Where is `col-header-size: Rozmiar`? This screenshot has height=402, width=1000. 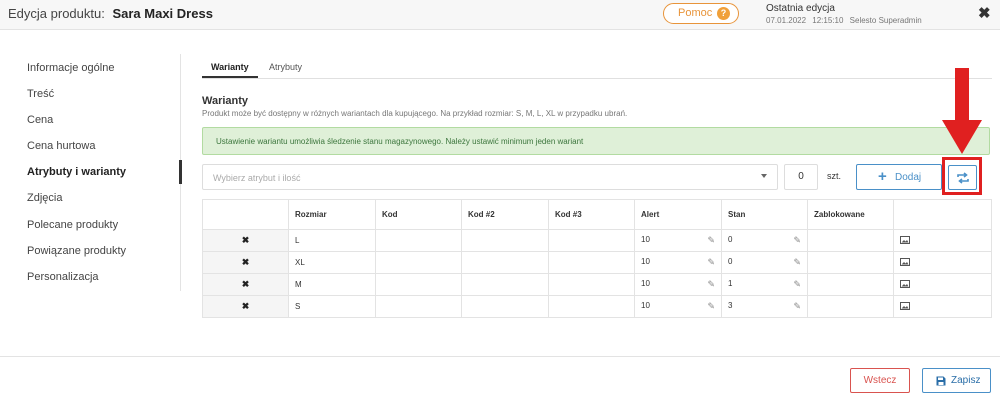 col-header-size: Rozmiar is located at coordinates (332, 214).